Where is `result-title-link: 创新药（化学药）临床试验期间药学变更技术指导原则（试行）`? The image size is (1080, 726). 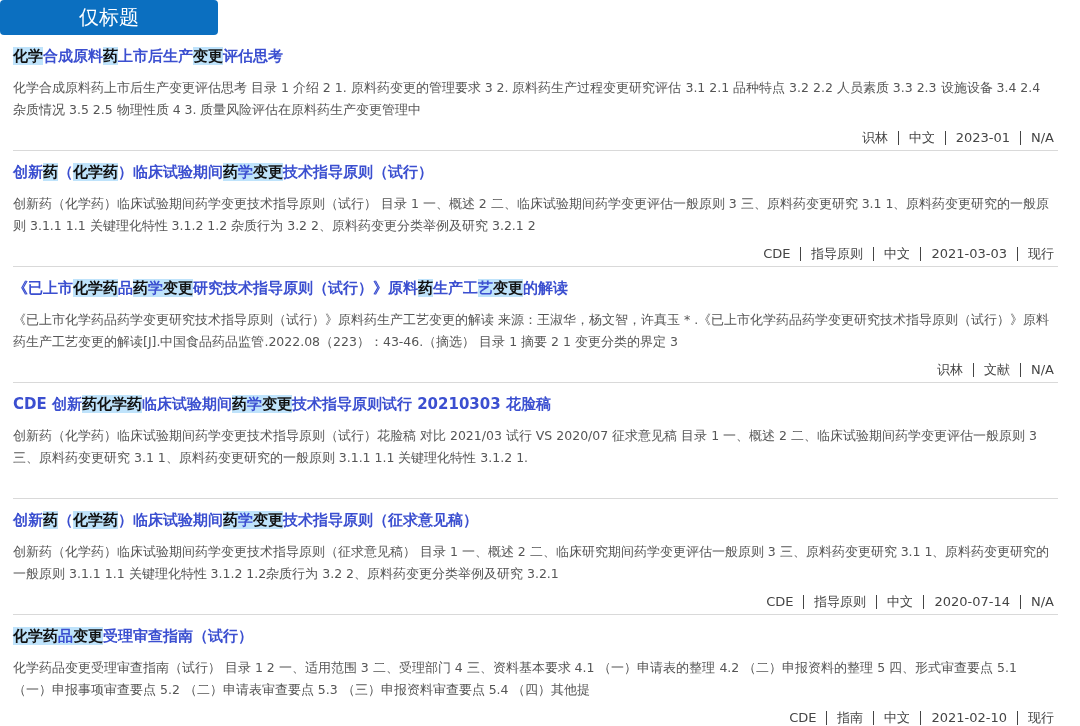 result-title-link: 创新药（化学药）临床试验期间药学变更技术指导原则（试行） is located at coordinates (223, 172).